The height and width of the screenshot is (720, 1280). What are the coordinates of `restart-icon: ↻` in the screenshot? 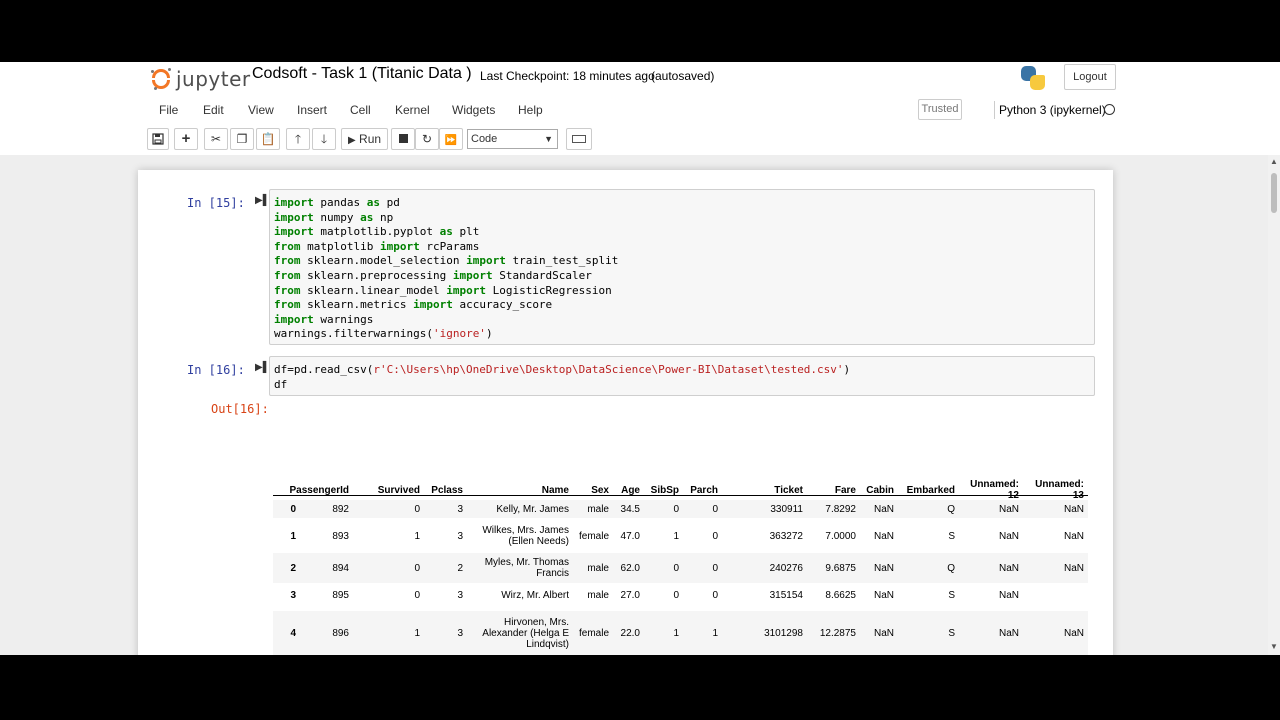 It's located at (427, 139).